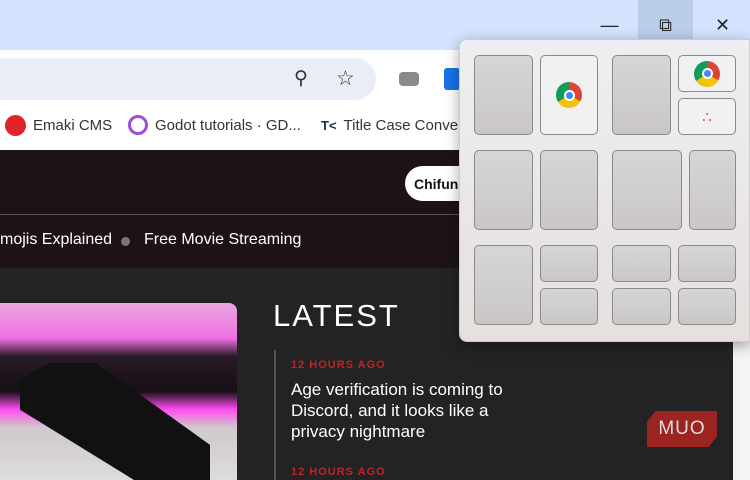 This screenshot has height=480, width=750. I want to click on separator-dot, so click(125, 241).